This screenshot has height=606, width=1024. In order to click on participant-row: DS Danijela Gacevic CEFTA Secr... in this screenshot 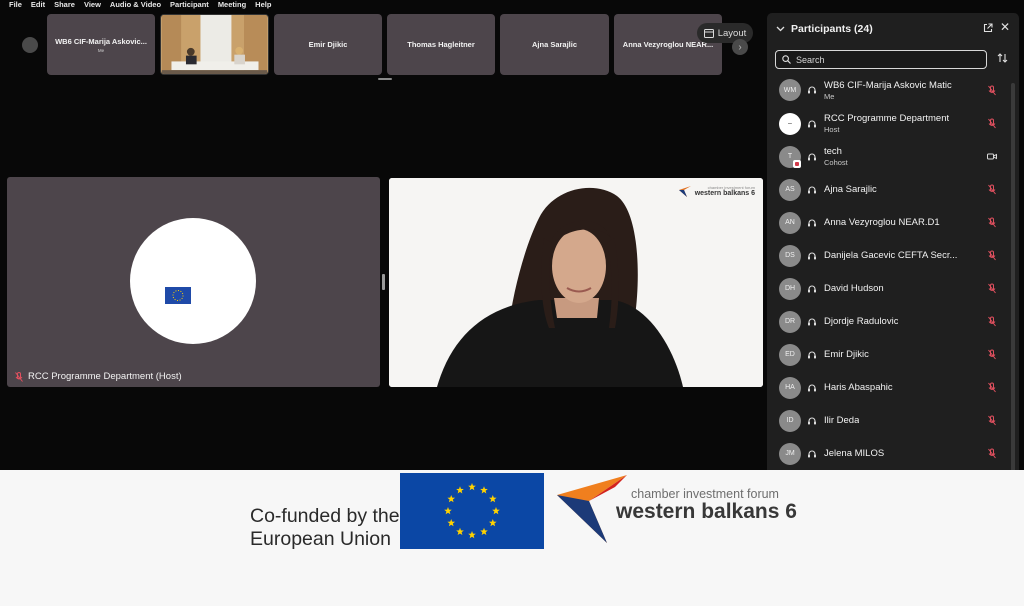, I will do `click(892, 255)`.